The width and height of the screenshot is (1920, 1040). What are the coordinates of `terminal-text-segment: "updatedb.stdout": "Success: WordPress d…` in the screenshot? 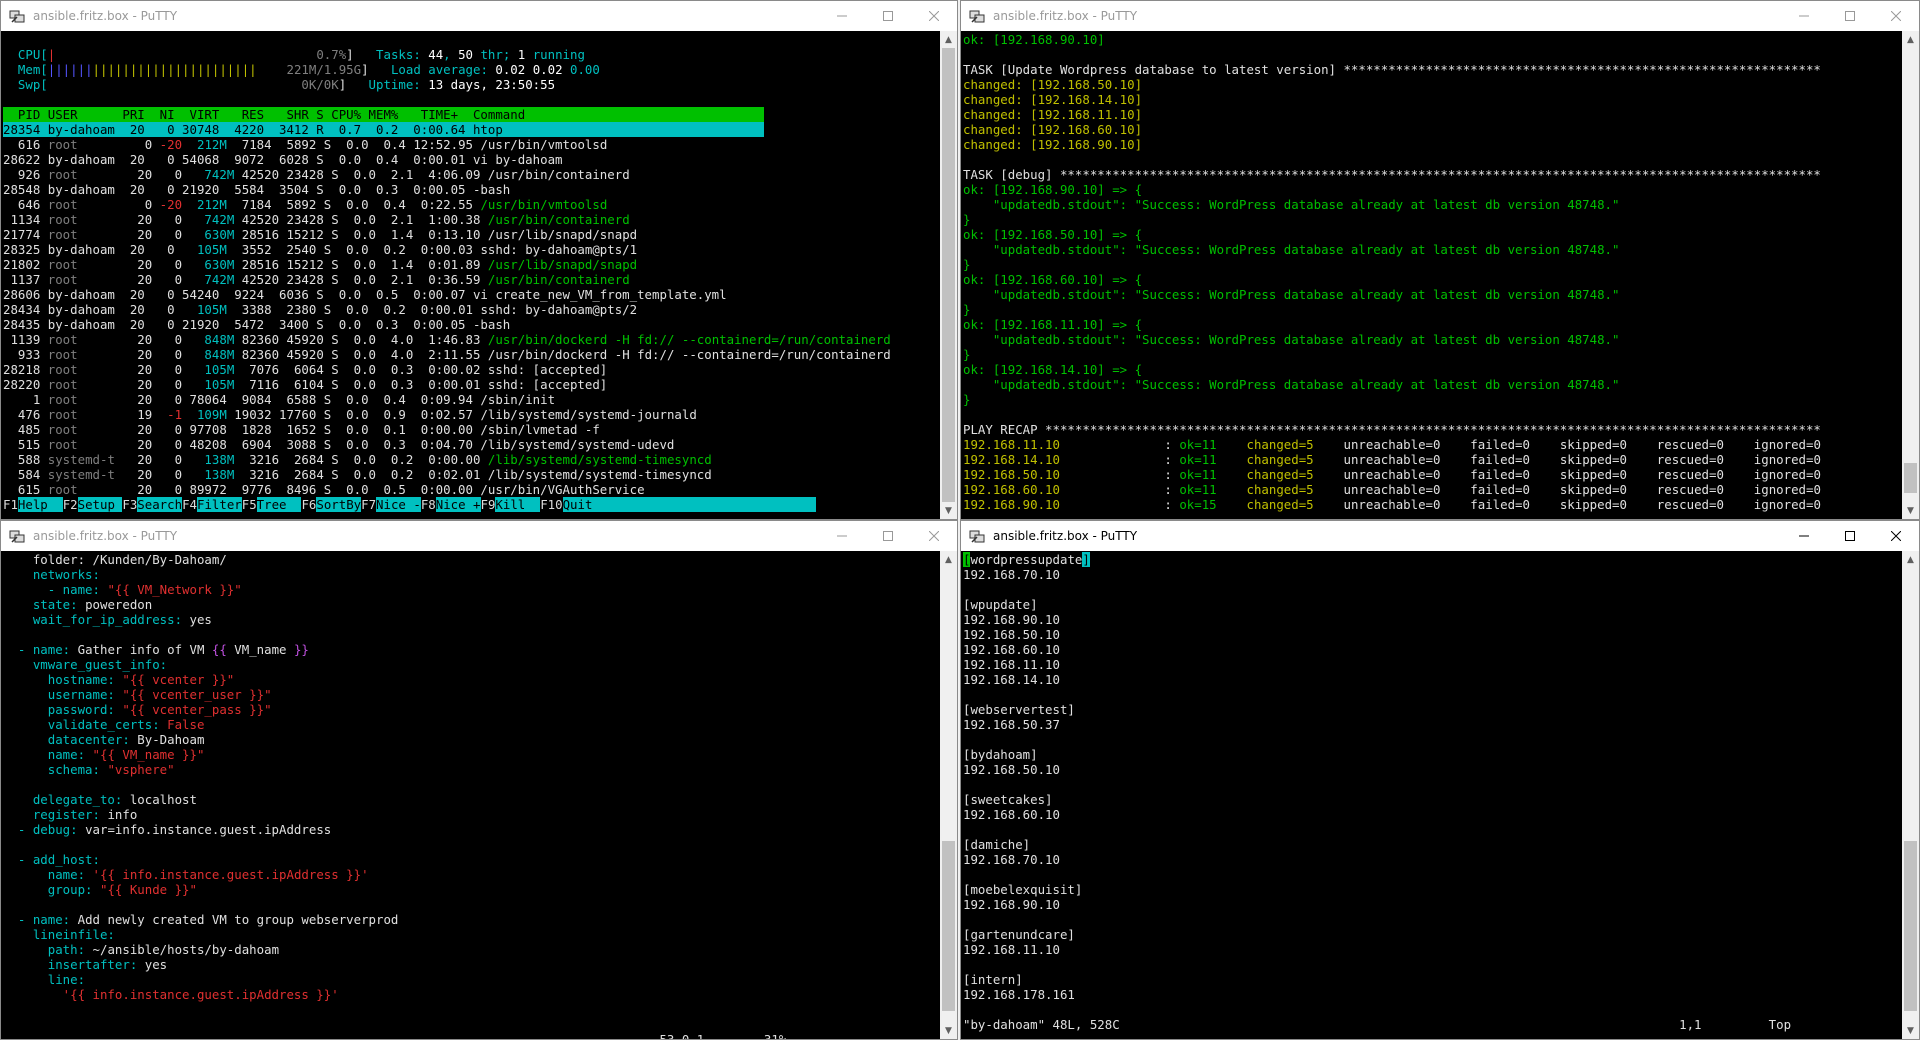 It's located at (1291, 249).